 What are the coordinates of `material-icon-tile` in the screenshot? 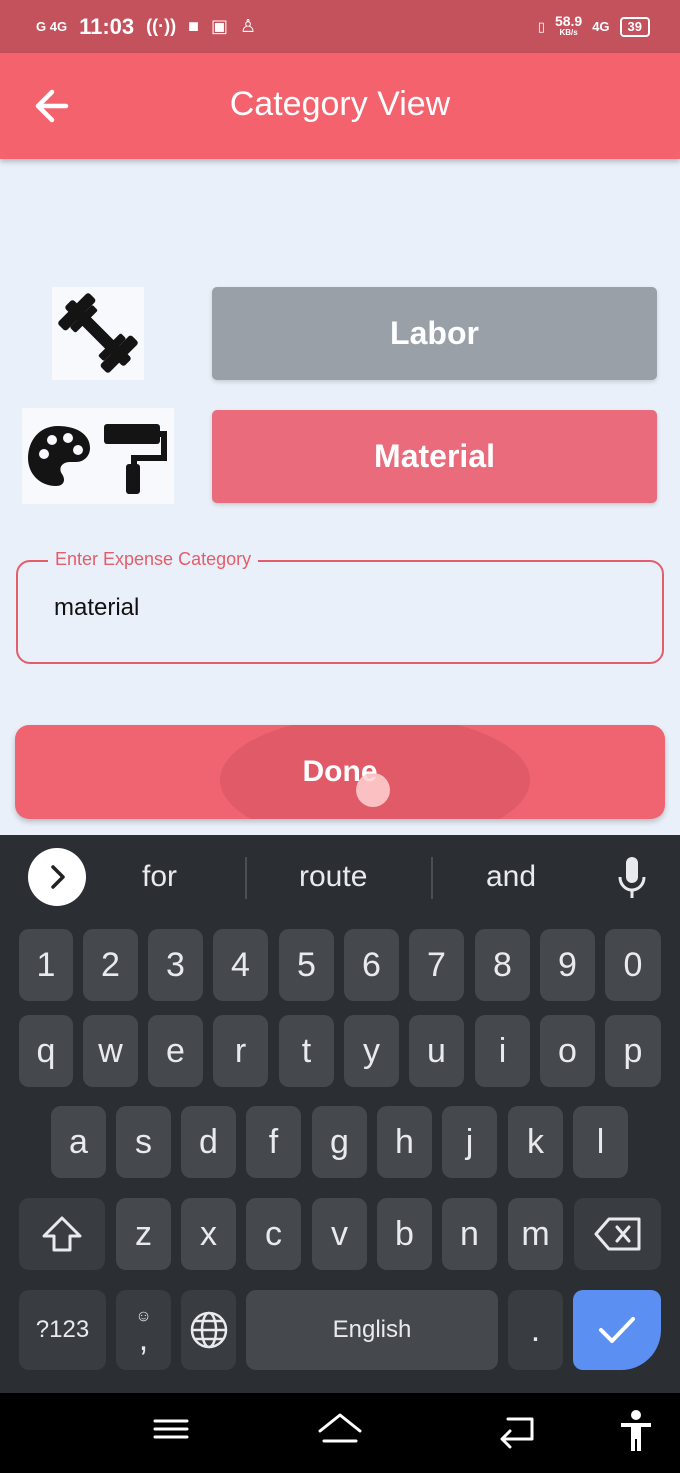 It's located at (98, 456).